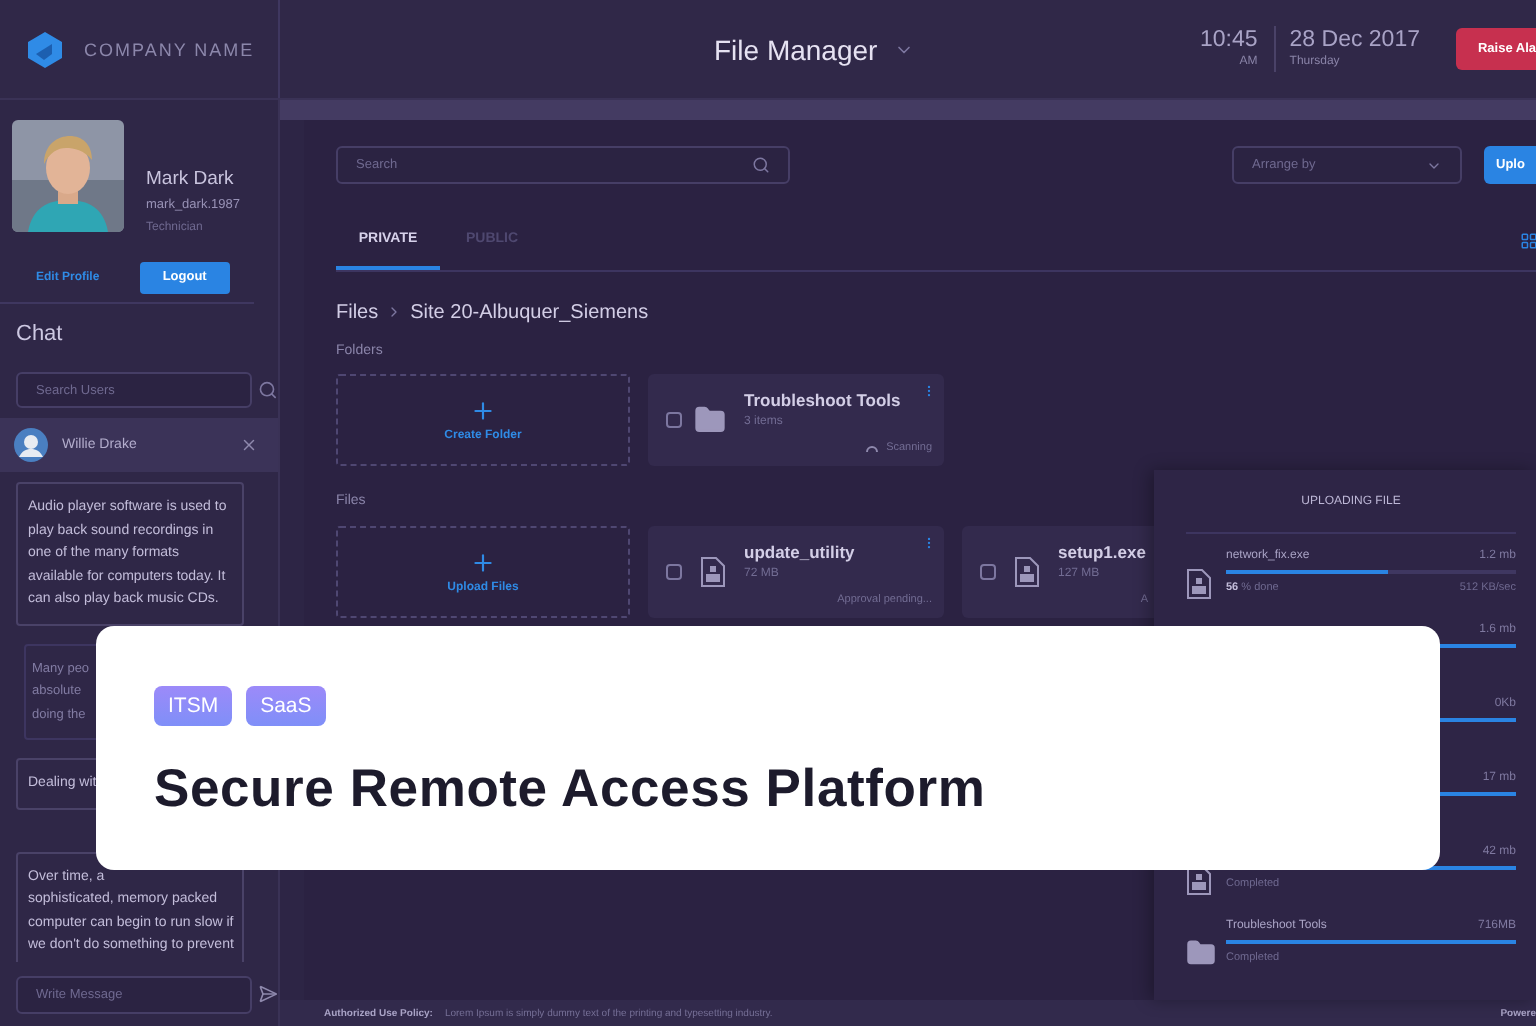 The image size is (1536, 1026). I want to click on close-icon, so click(249, 445).